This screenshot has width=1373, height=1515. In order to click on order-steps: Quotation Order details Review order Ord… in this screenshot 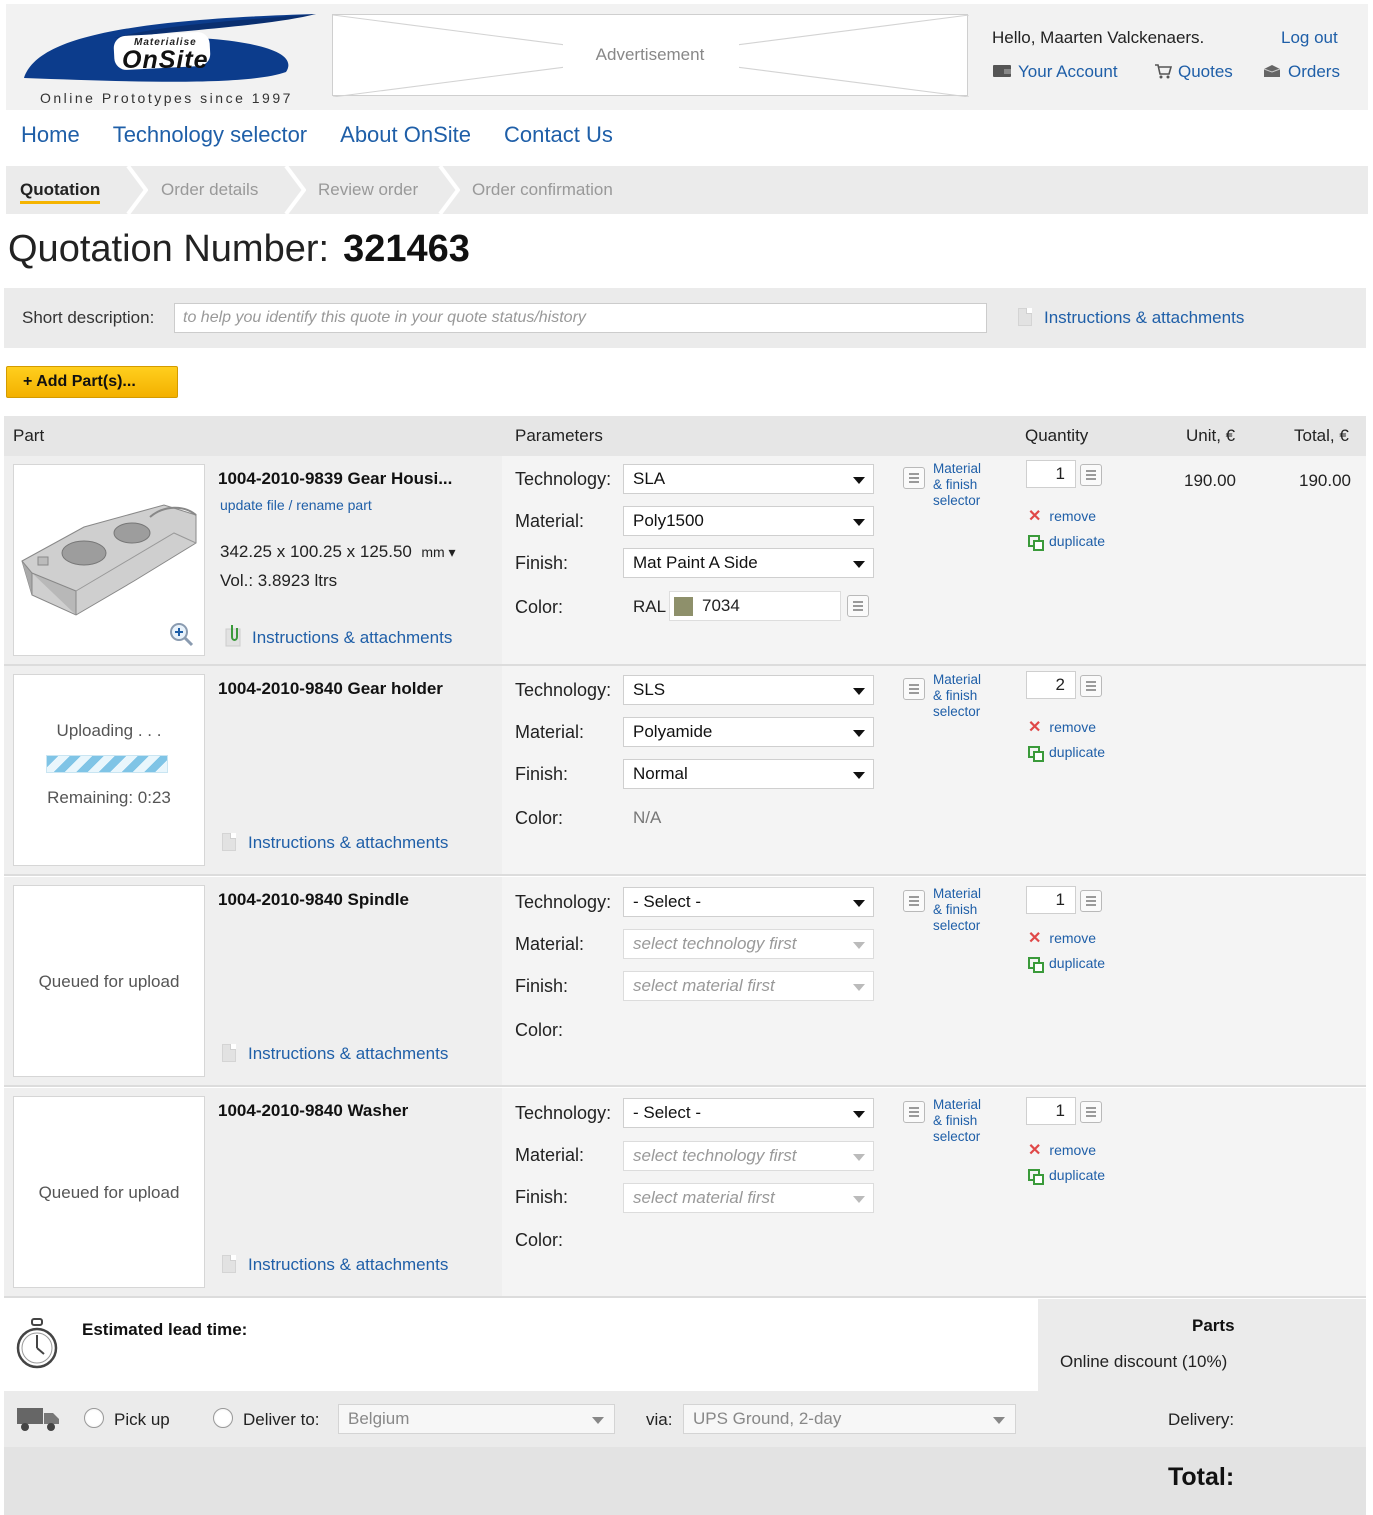, I will do `click(687, 190)`.